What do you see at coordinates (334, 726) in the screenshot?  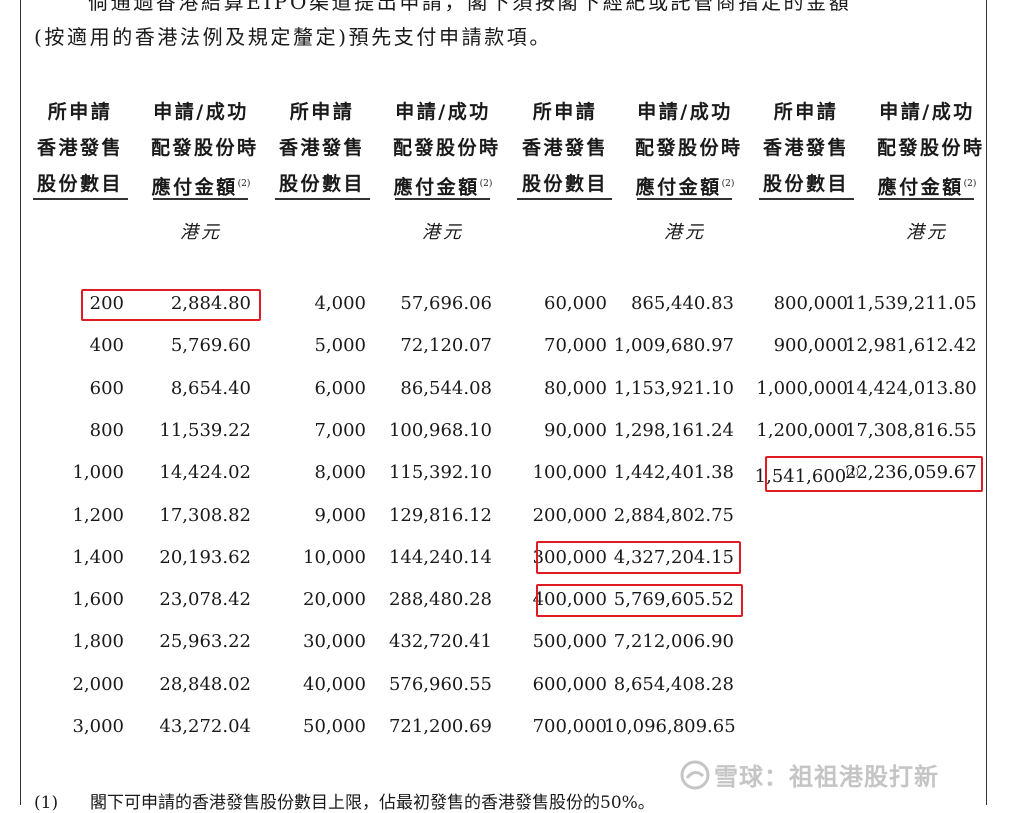 I see `cell-shares: 50,000` at bounding box center [334, 726].